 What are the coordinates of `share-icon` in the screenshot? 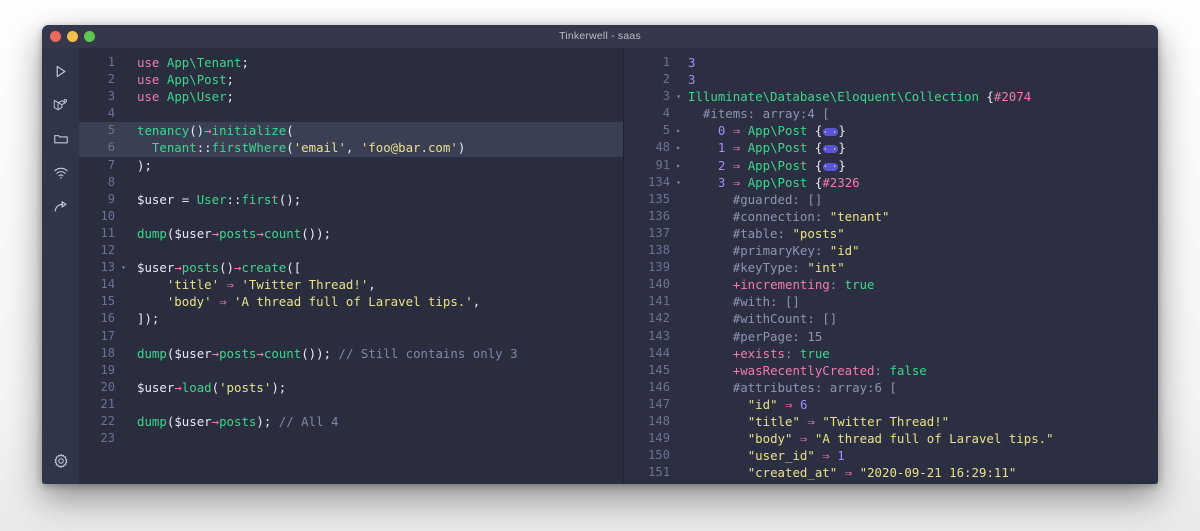 It's located at (61, 207).